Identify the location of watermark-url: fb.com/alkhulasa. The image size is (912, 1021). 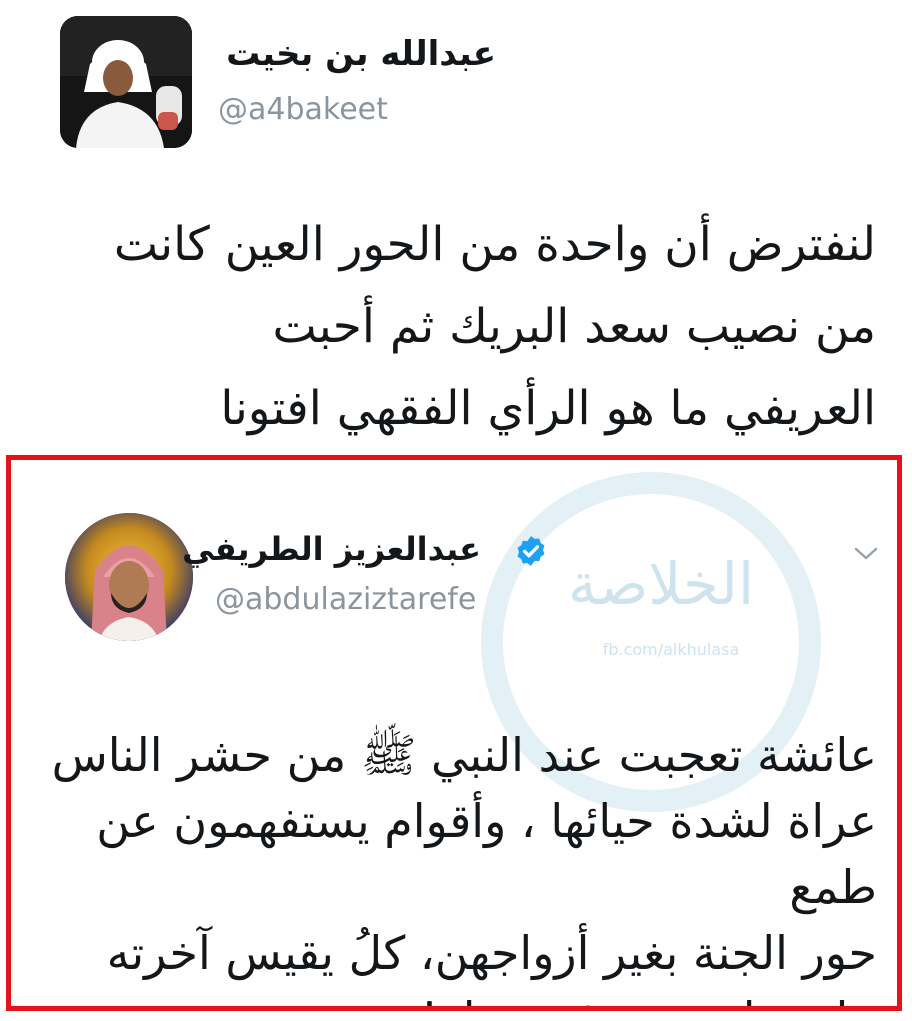
(671, 649).